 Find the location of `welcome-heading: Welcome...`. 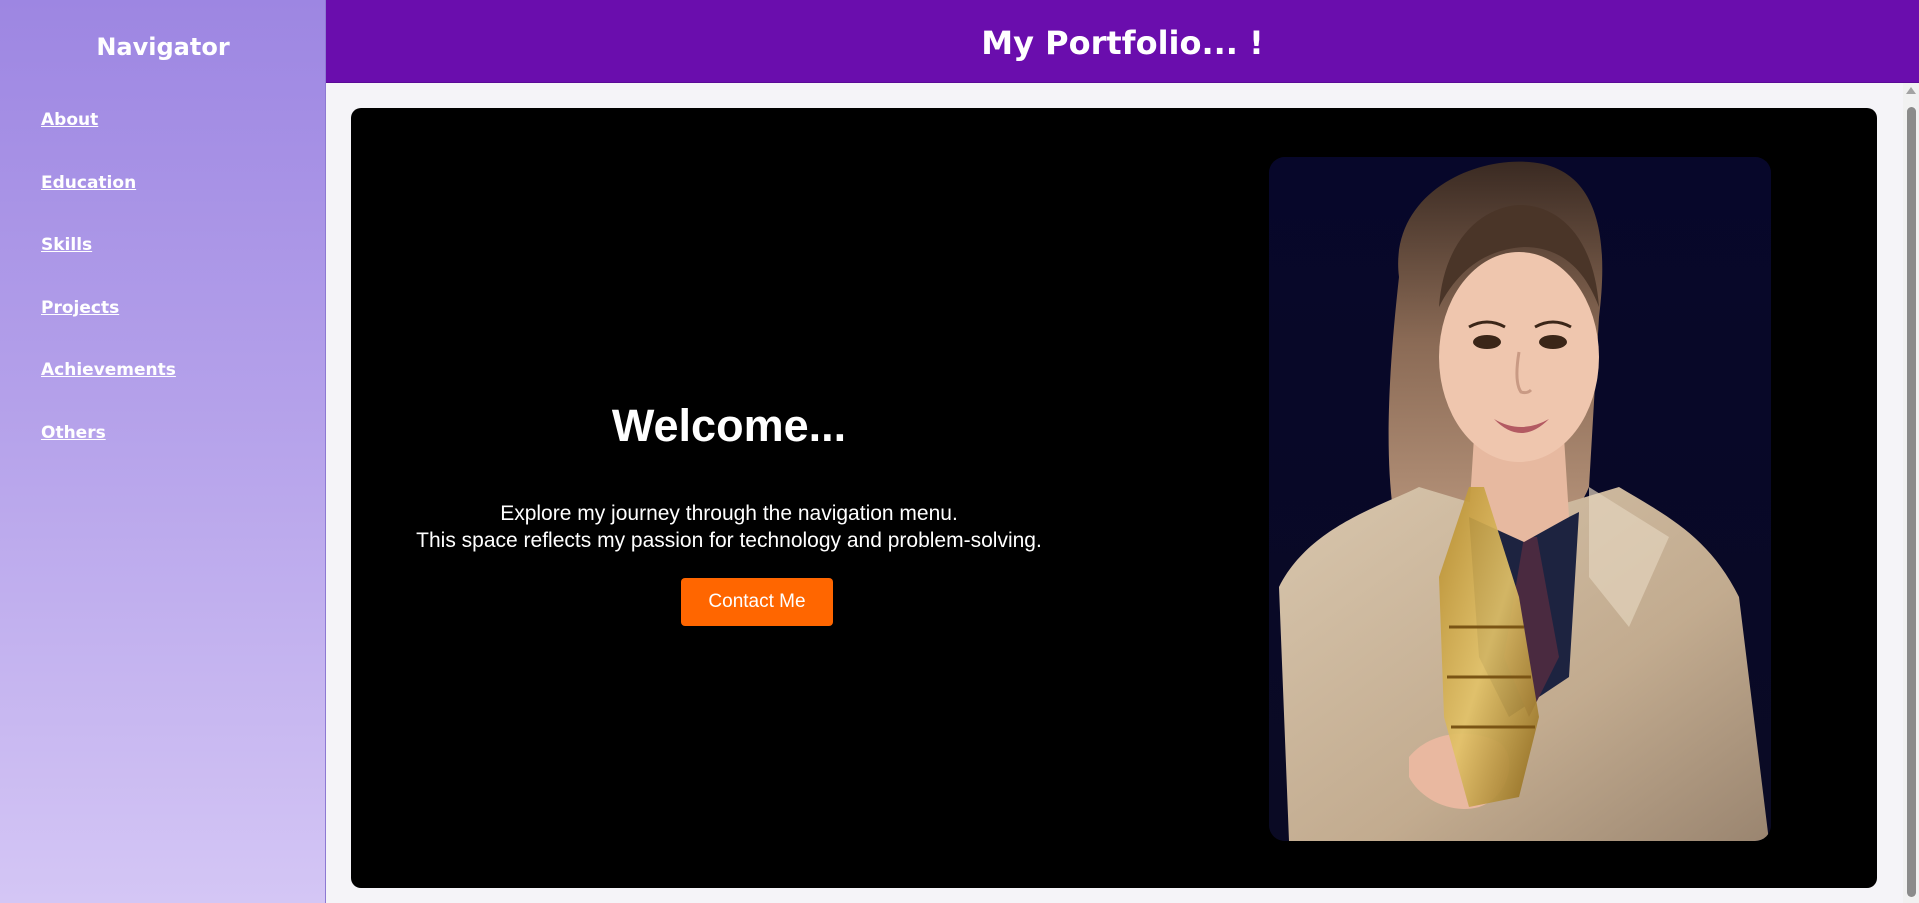

welcome-heading: Welcome... is located at coordinates (729, 425).